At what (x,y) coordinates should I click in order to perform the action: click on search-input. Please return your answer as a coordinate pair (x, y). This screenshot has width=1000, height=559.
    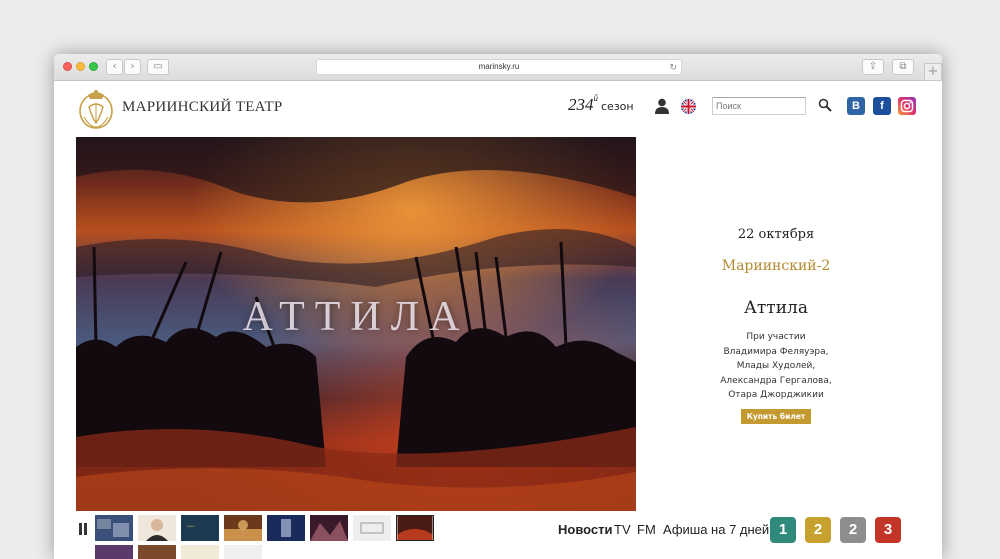
    Looking at the image, I should click on (759, 106).